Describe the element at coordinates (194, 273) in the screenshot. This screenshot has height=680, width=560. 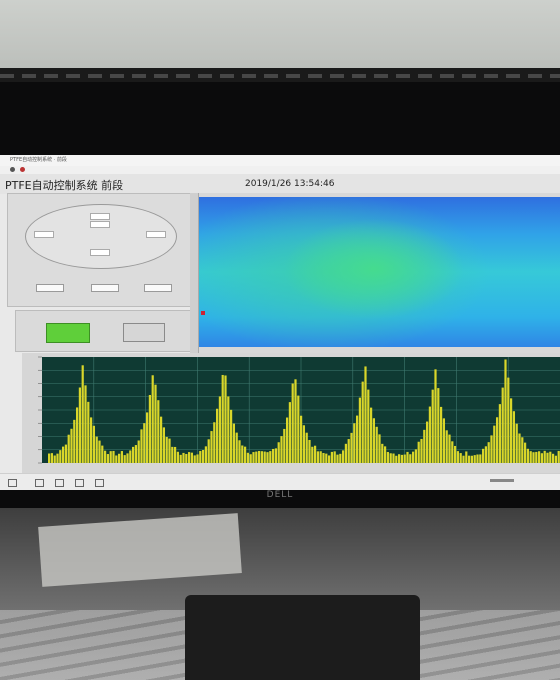
I see `heatmap-scale` at that location.